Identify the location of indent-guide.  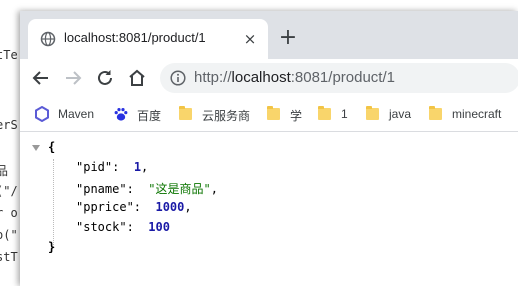
(53, 203).